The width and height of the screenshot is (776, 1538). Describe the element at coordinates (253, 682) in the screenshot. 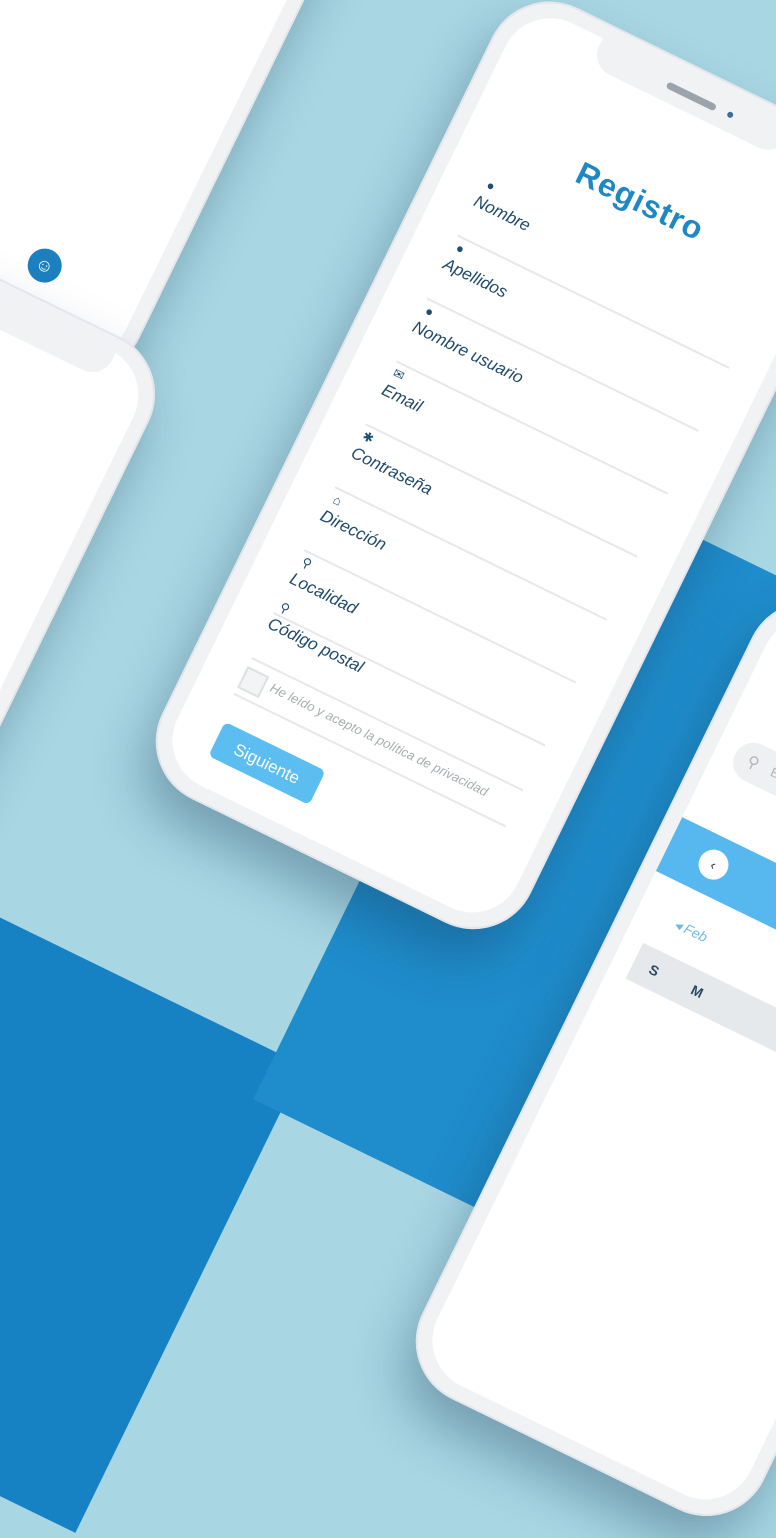

I see `privacy-checkbox` at that location.